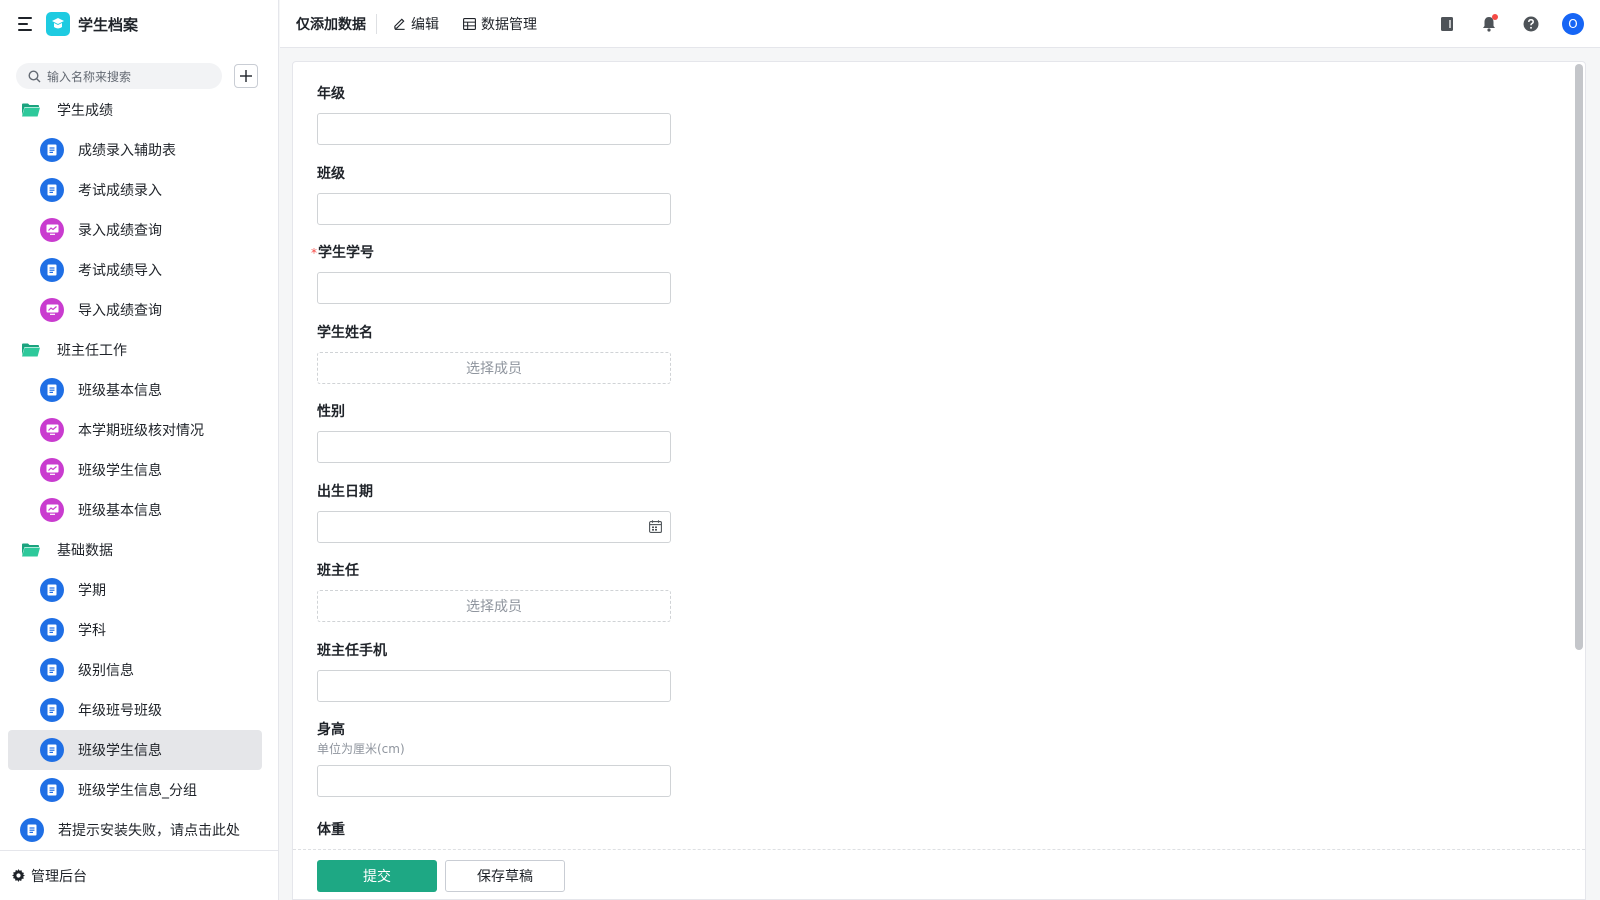 The height and width of the screenshot is (900, 1600). I want to click on sidebar-item: 录入成绩查询, so click(139, 230).